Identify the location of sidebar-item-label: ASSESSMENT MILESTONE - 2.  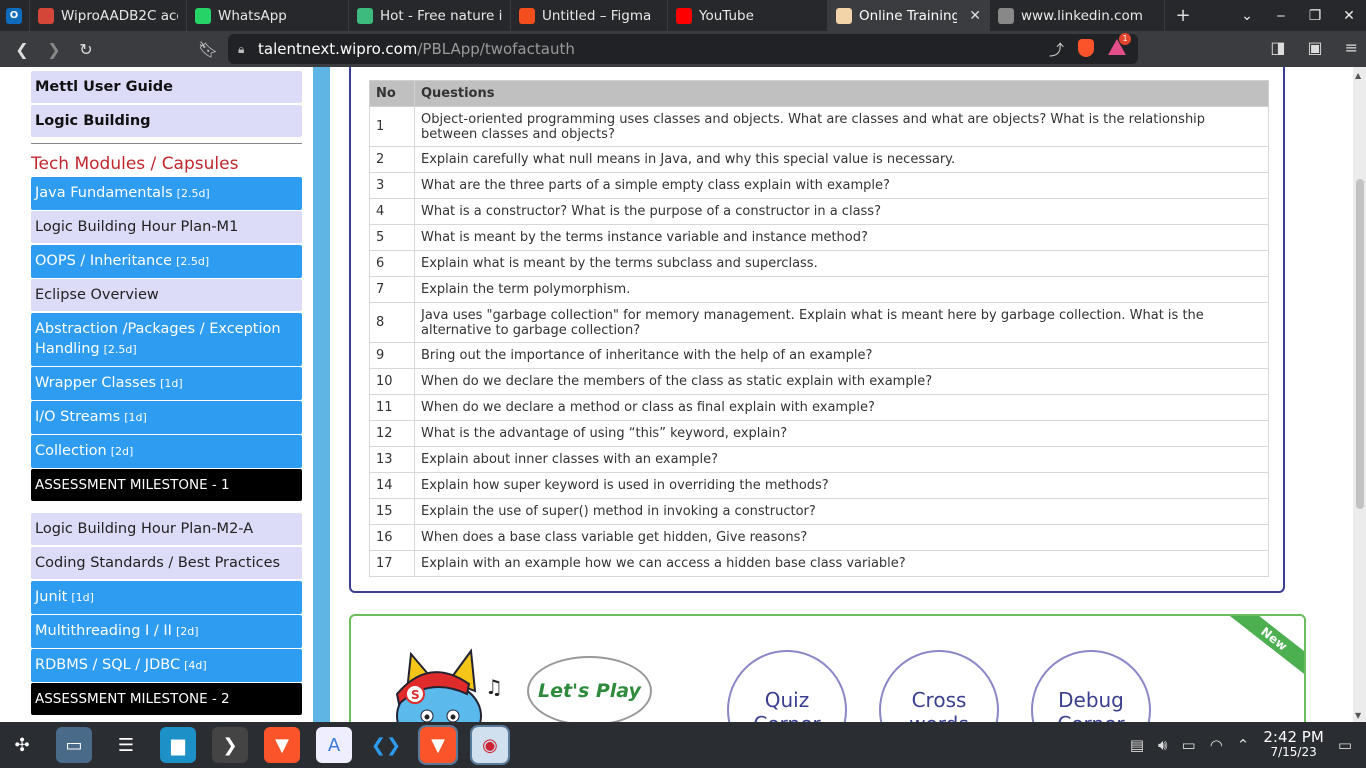
(132, 699).